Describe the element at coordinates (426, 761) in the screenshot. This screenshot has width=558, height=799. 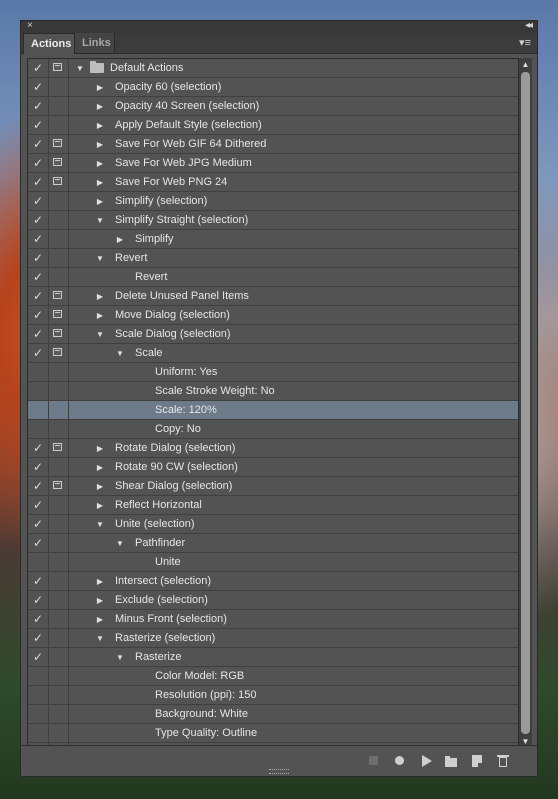
I see `play-icon` at that location.